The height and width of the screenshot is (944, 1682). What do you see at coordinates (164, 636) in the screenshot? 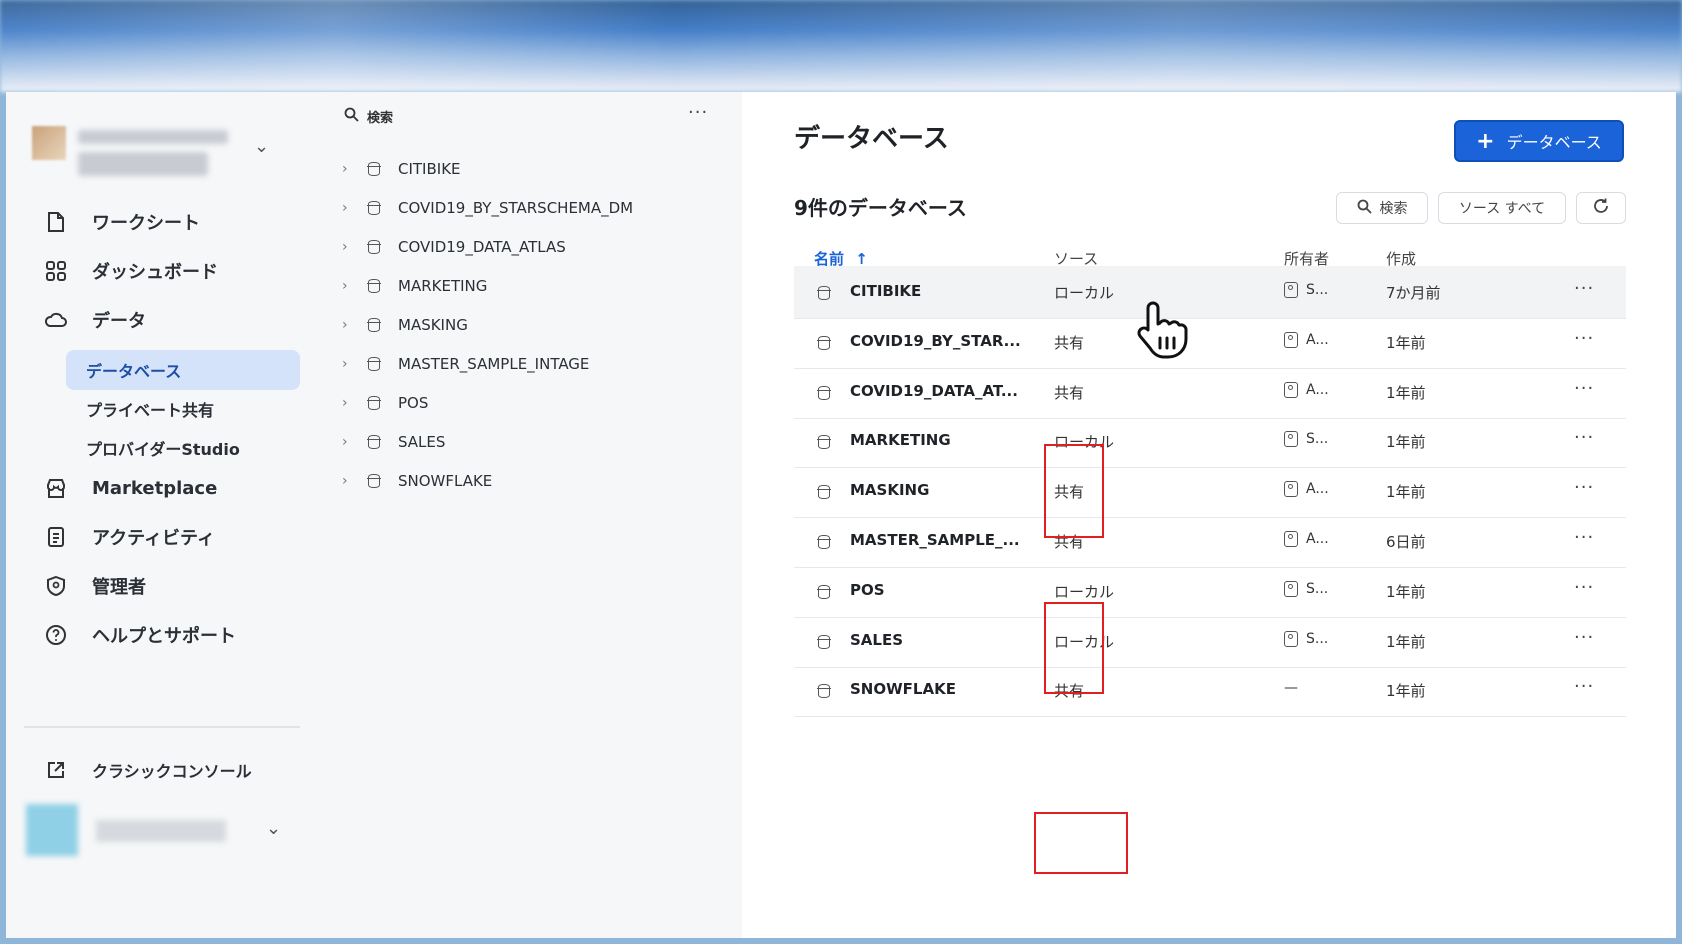
I see `nav-label: ヘルプとサポート` at bounding box center [164, 636].